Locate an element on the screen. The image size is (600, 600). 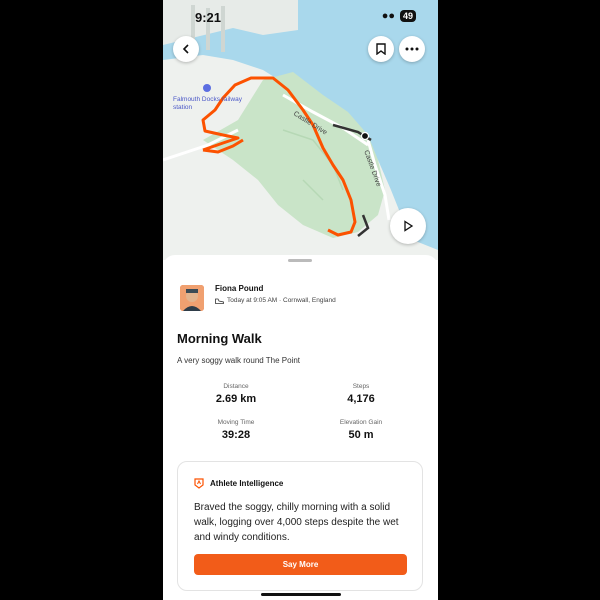
stat-value: 4,176 is located at coordinates (361, 399).